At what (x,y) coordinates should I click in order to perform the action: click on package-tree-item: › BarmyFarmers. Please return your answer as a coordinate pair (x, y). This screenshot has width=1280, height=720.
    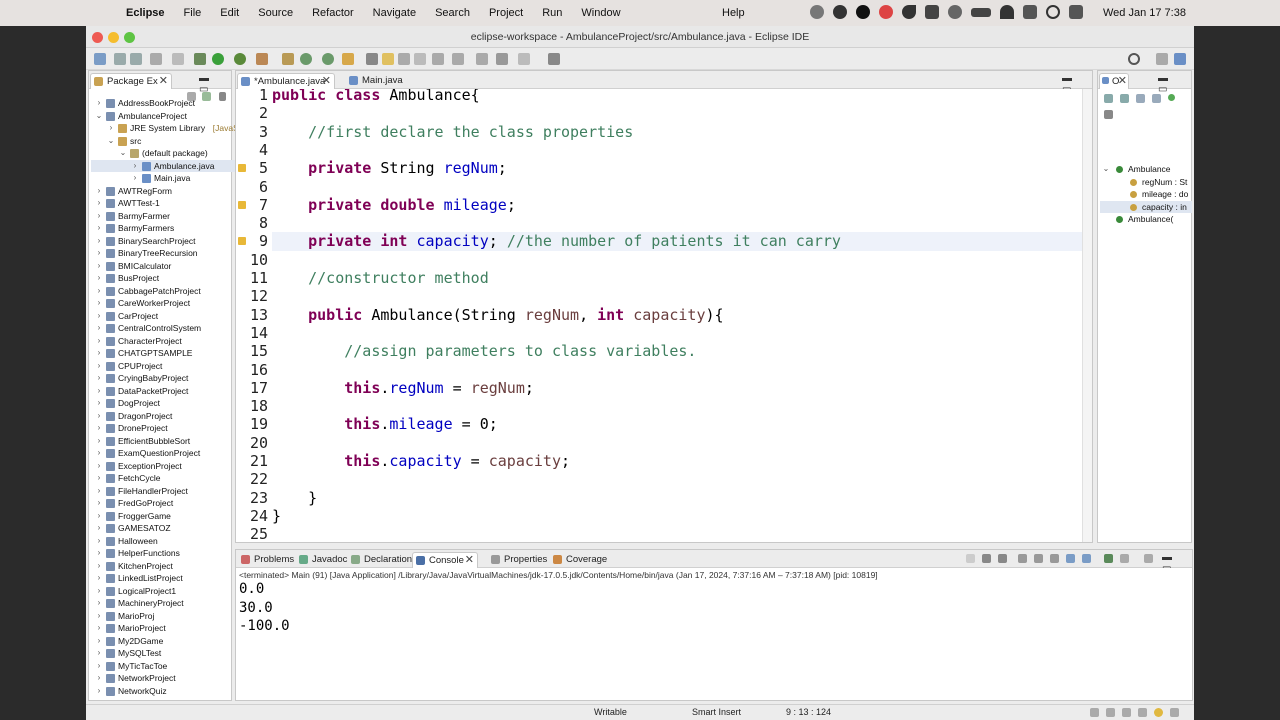
    Looking at the image, I should click on (163, 228).